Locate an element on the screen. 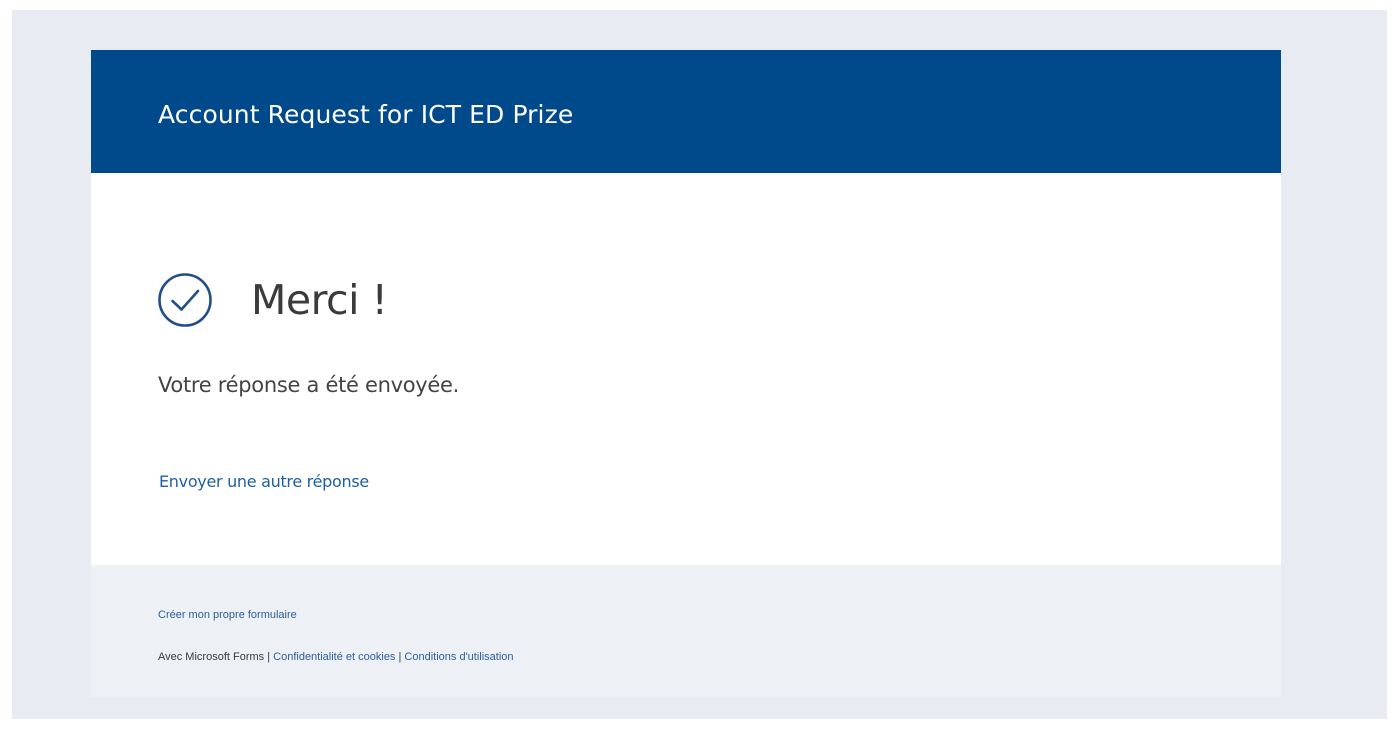 This screenshot has width=1399, height=729. terms-of-use-link: Conditions d'utilisation is located at coordinates (458, 657).